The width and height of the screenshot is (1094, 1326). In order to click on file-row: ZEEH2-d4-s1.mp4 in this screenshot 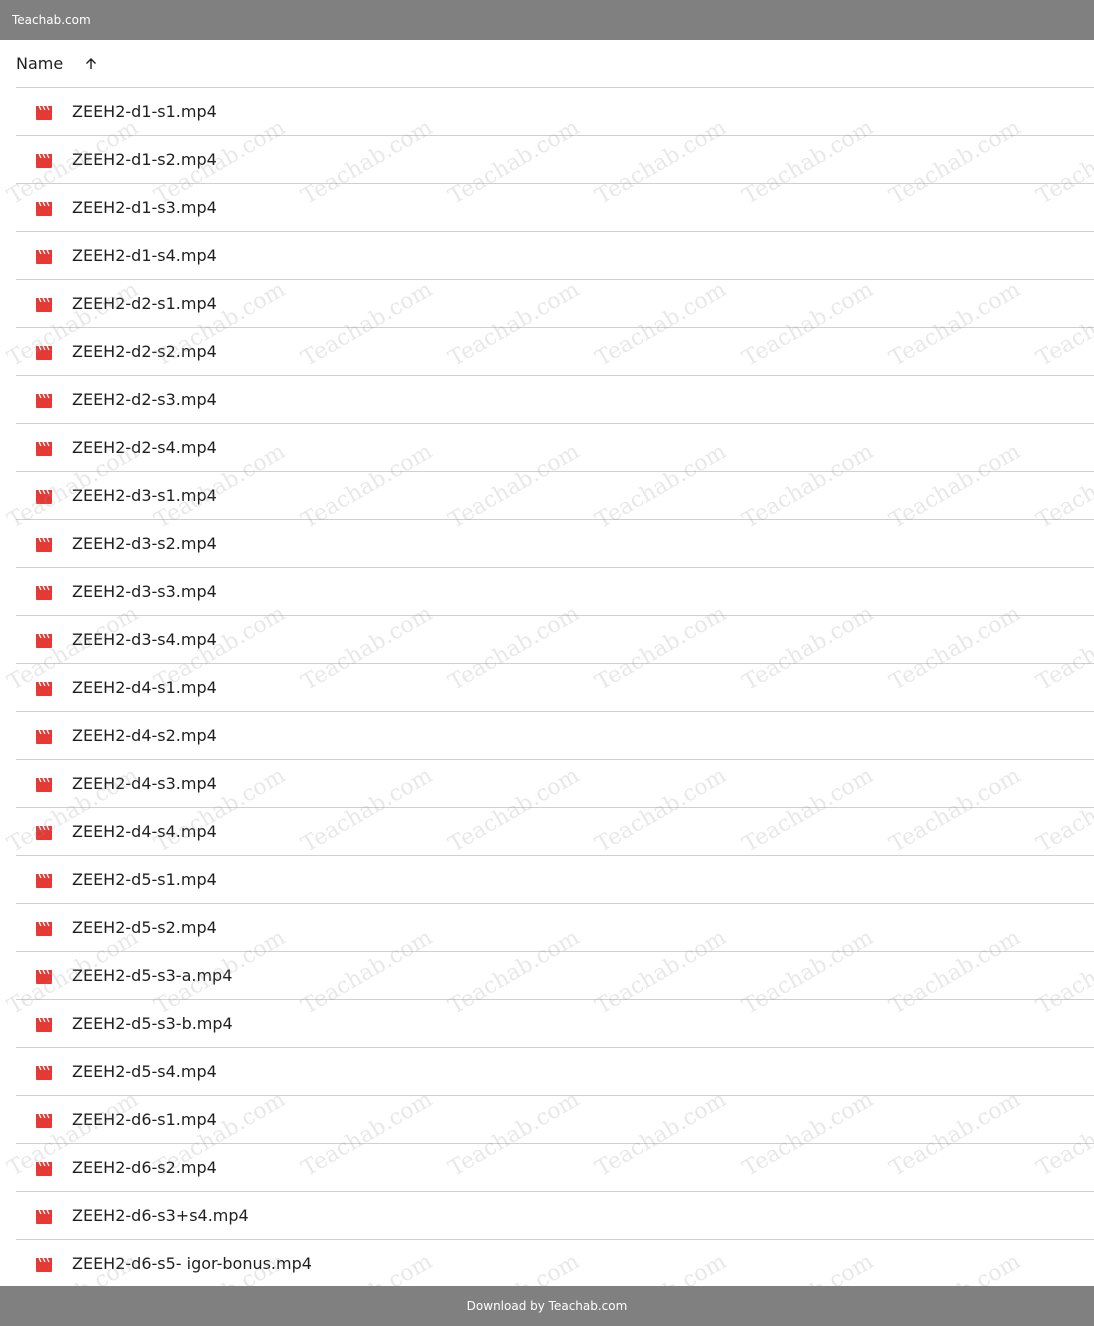, I will do `click(555, 688)`.